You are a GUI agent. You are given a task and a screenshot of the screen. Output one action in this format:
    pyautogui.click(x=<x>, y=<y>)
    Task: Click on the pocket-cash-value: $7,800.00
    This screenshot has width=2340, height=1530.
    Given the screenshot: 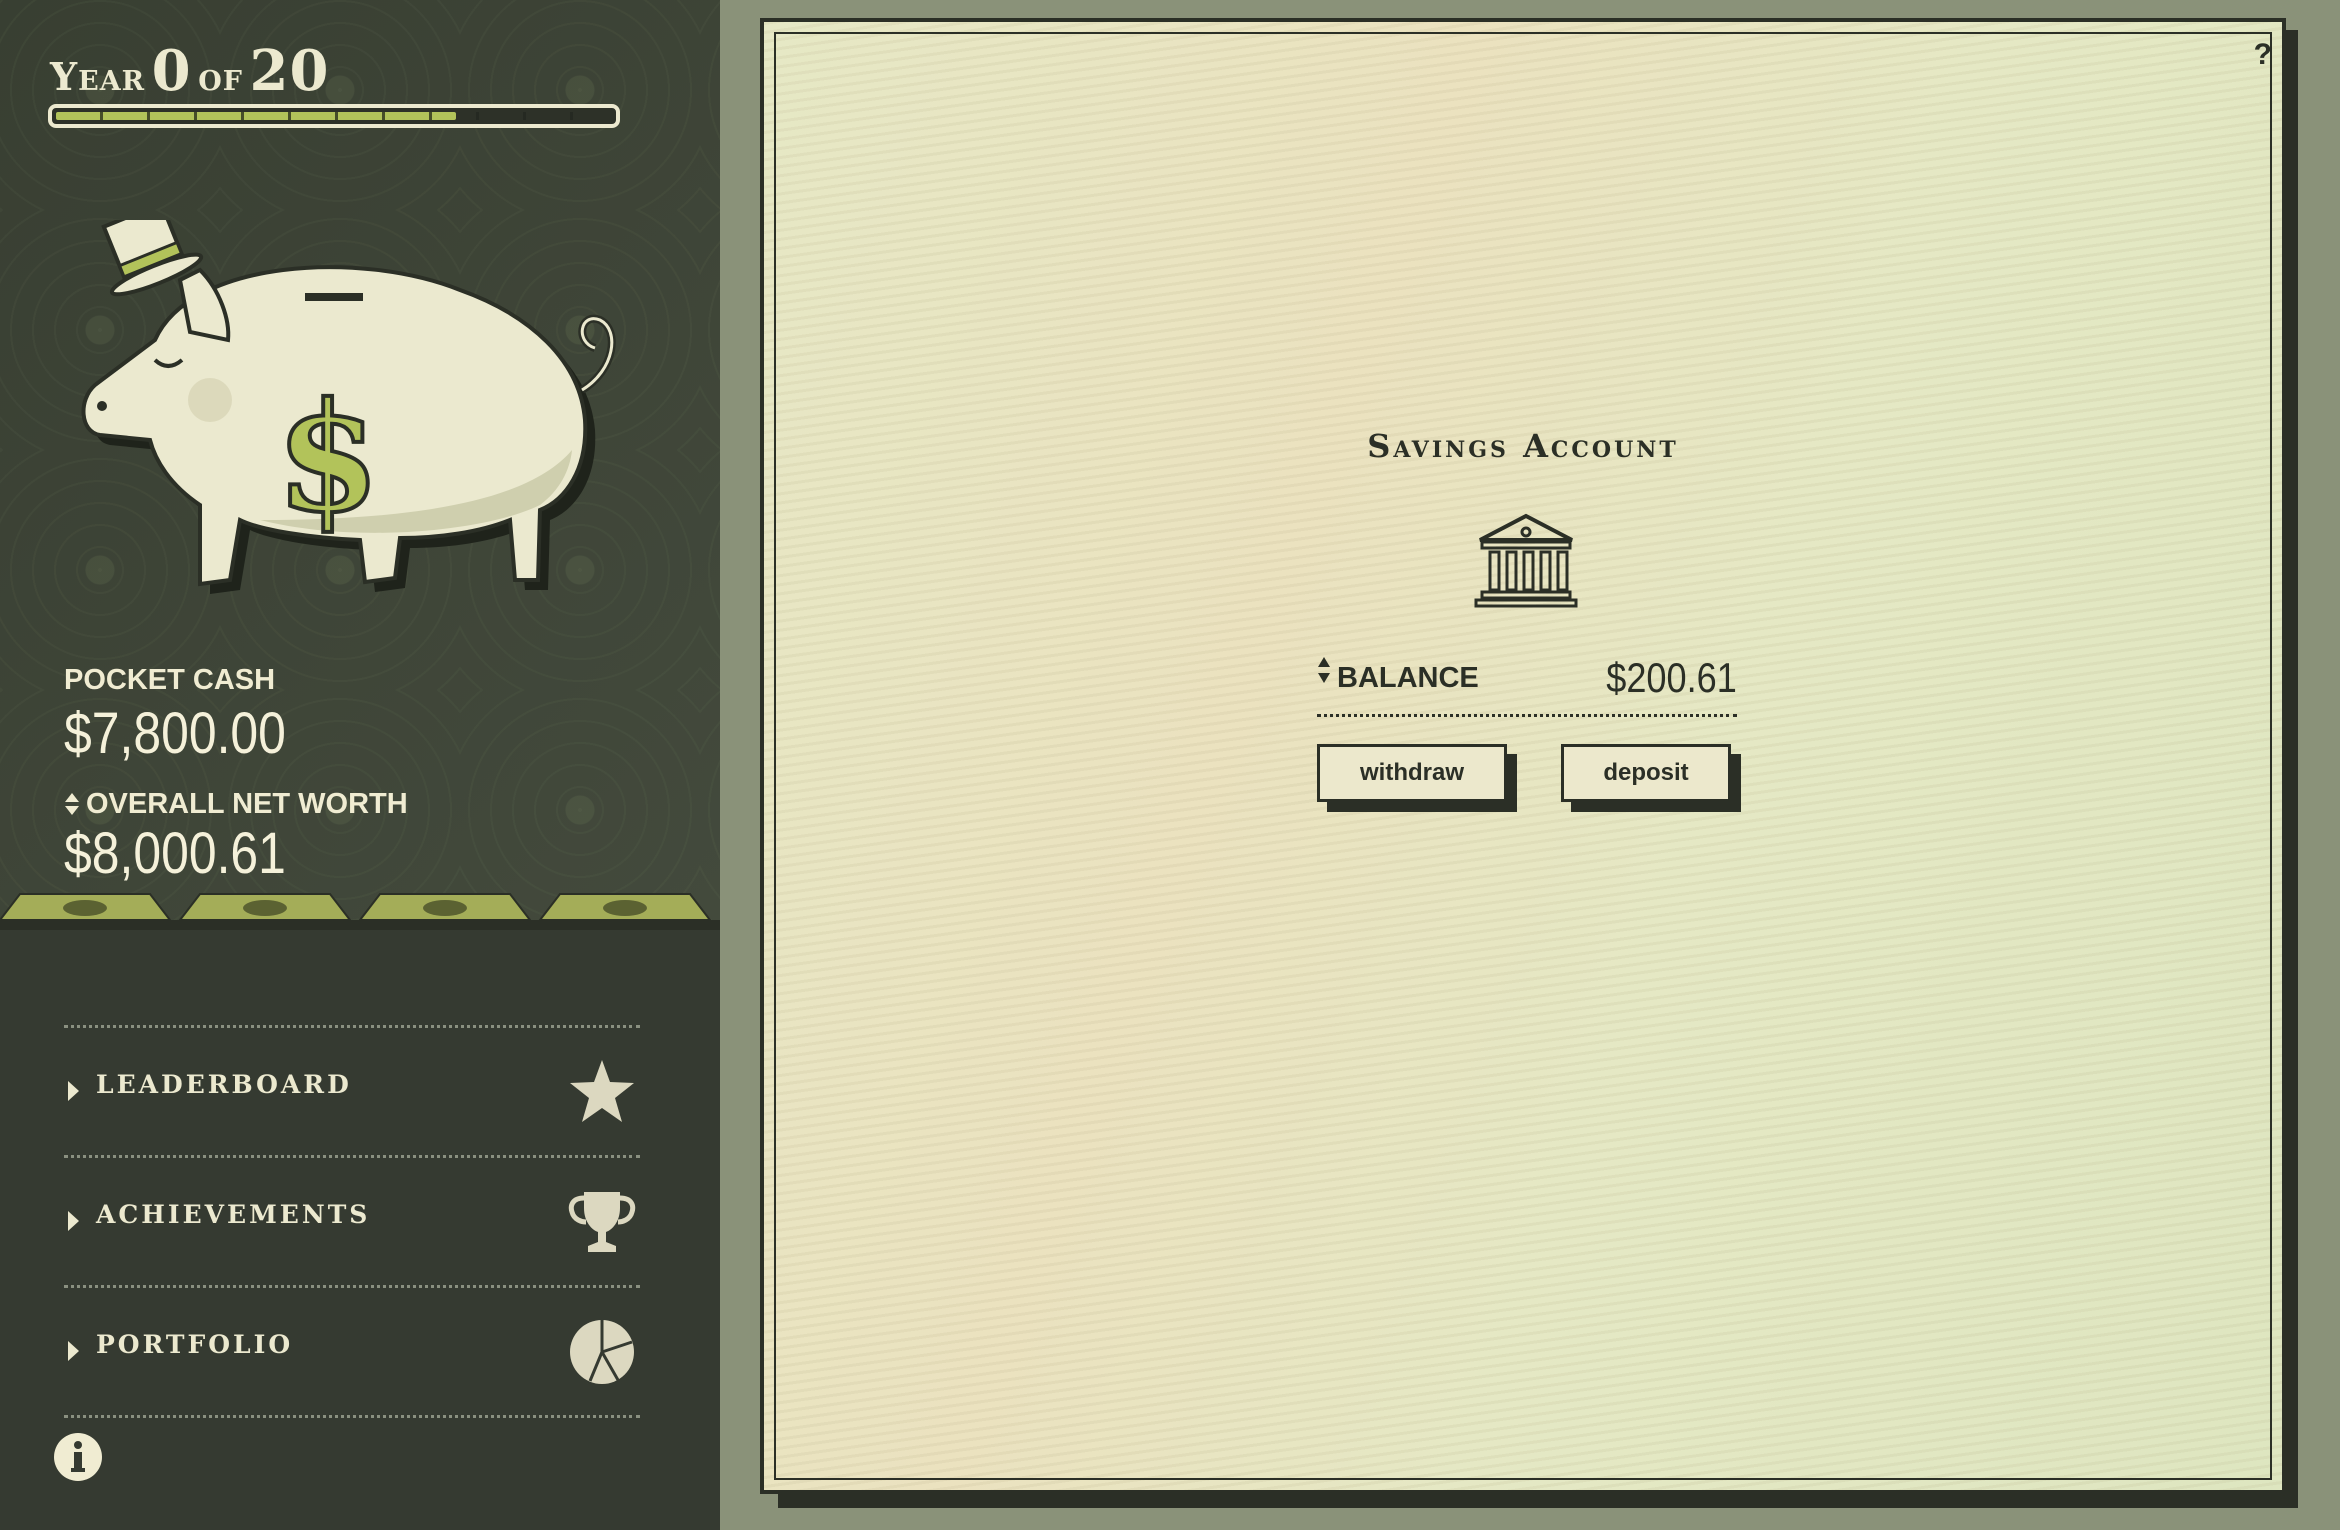 What is the action you would take?
    pyautogui.click(x=175, y=733)
    